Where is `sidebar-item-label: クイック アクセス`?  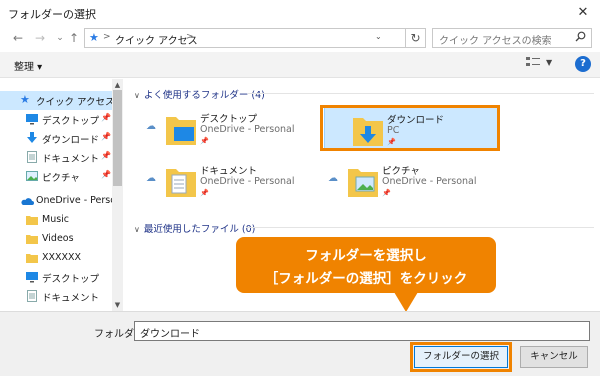
sidebar-item-label: クイック アクセス is located at coordinates (75, 102).